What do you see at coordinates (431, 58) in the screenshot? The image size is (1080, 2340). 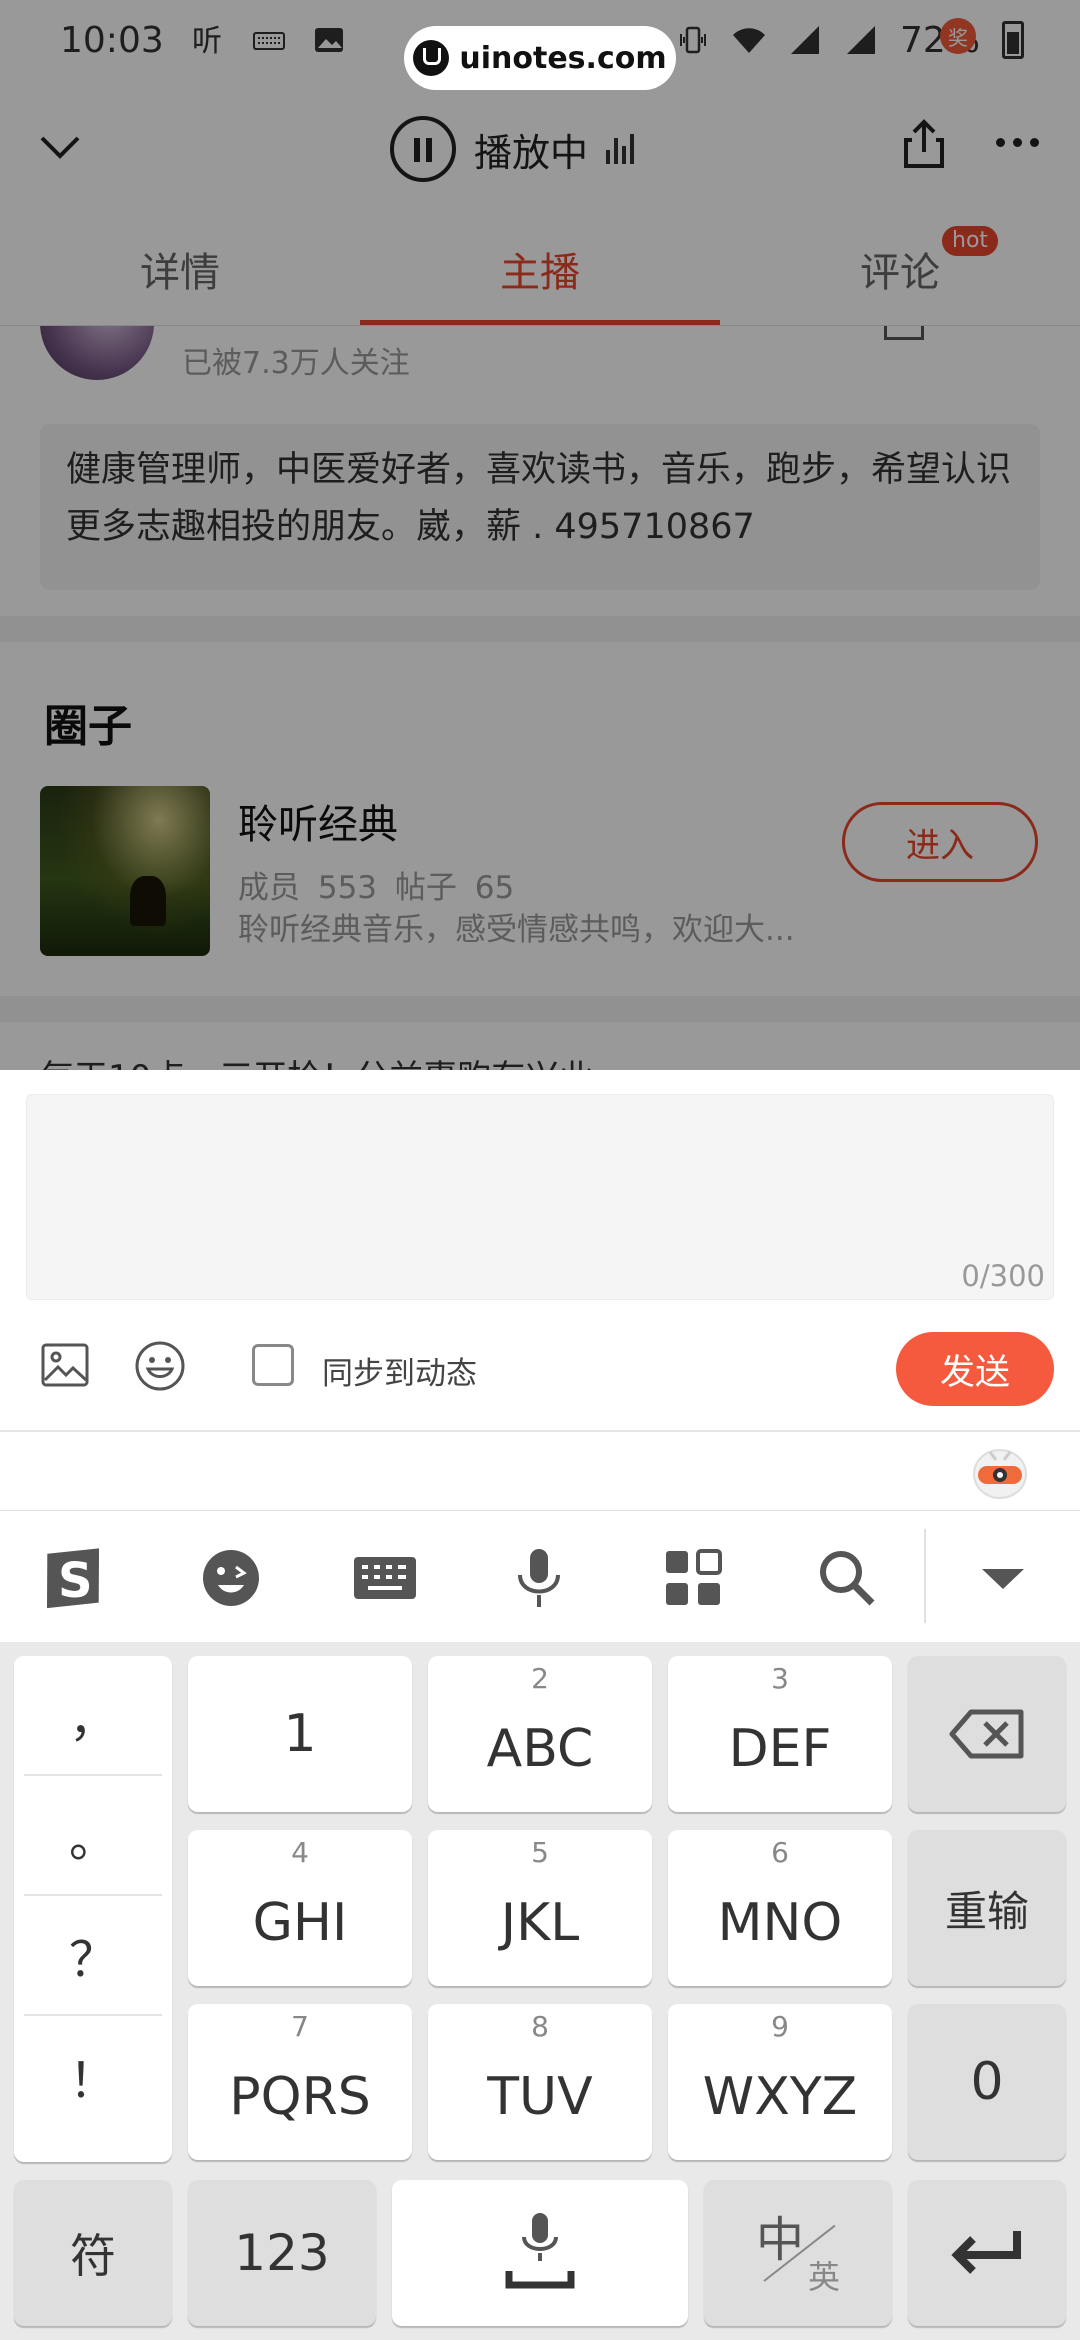 I see `uinotes-logo-icon` at bounding box center [431, 58].